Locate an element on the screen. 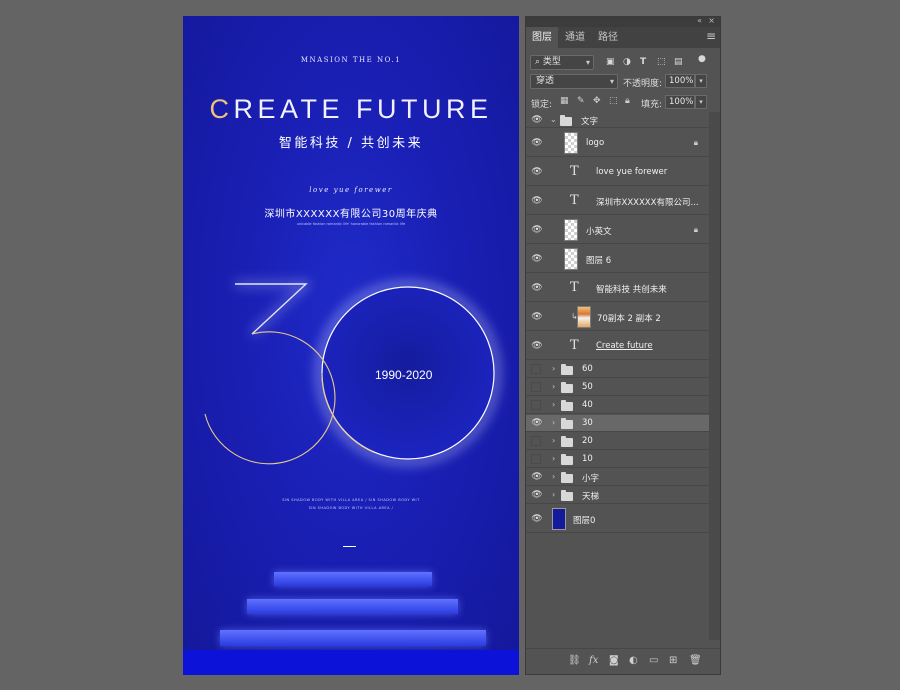  layer-name: 图层0 is located at coordinates (584, 521).